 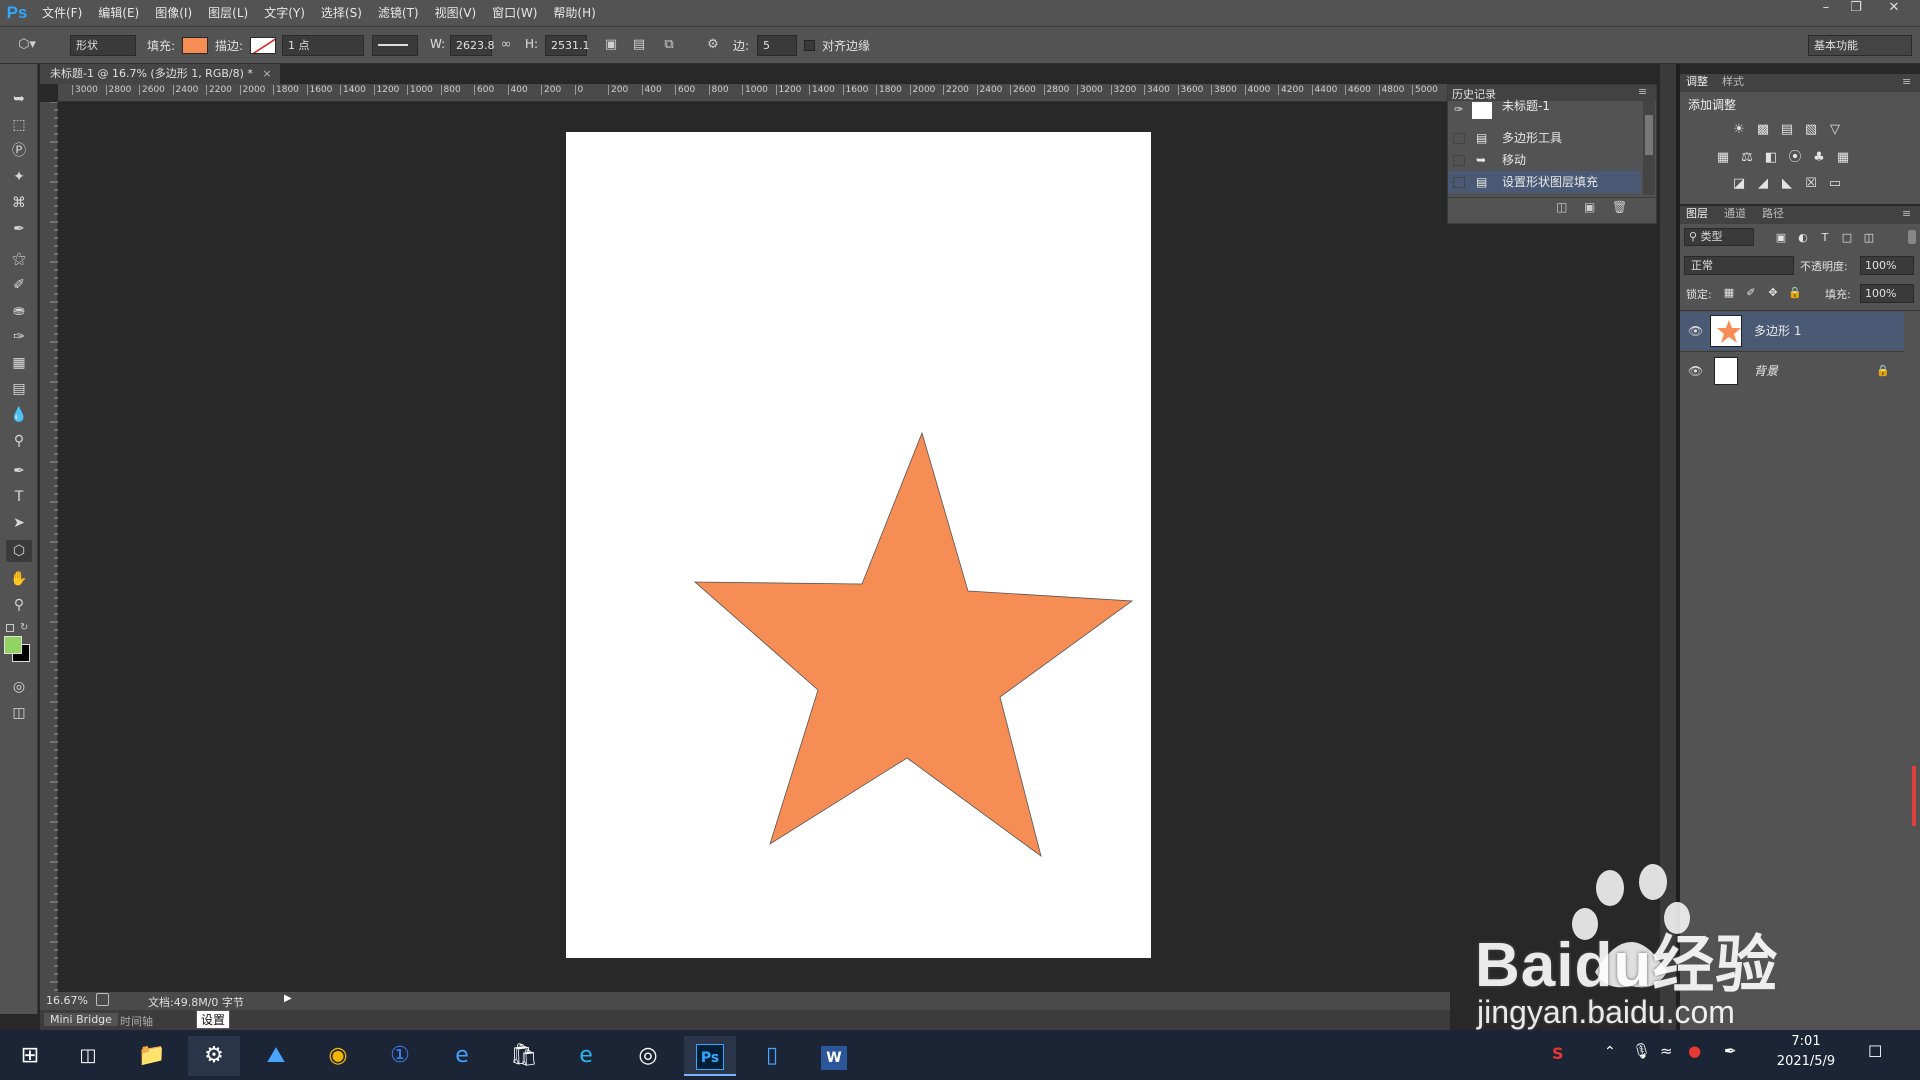 I want to click on eraser-tool-icon: ▦, so click(x=19, y=363).